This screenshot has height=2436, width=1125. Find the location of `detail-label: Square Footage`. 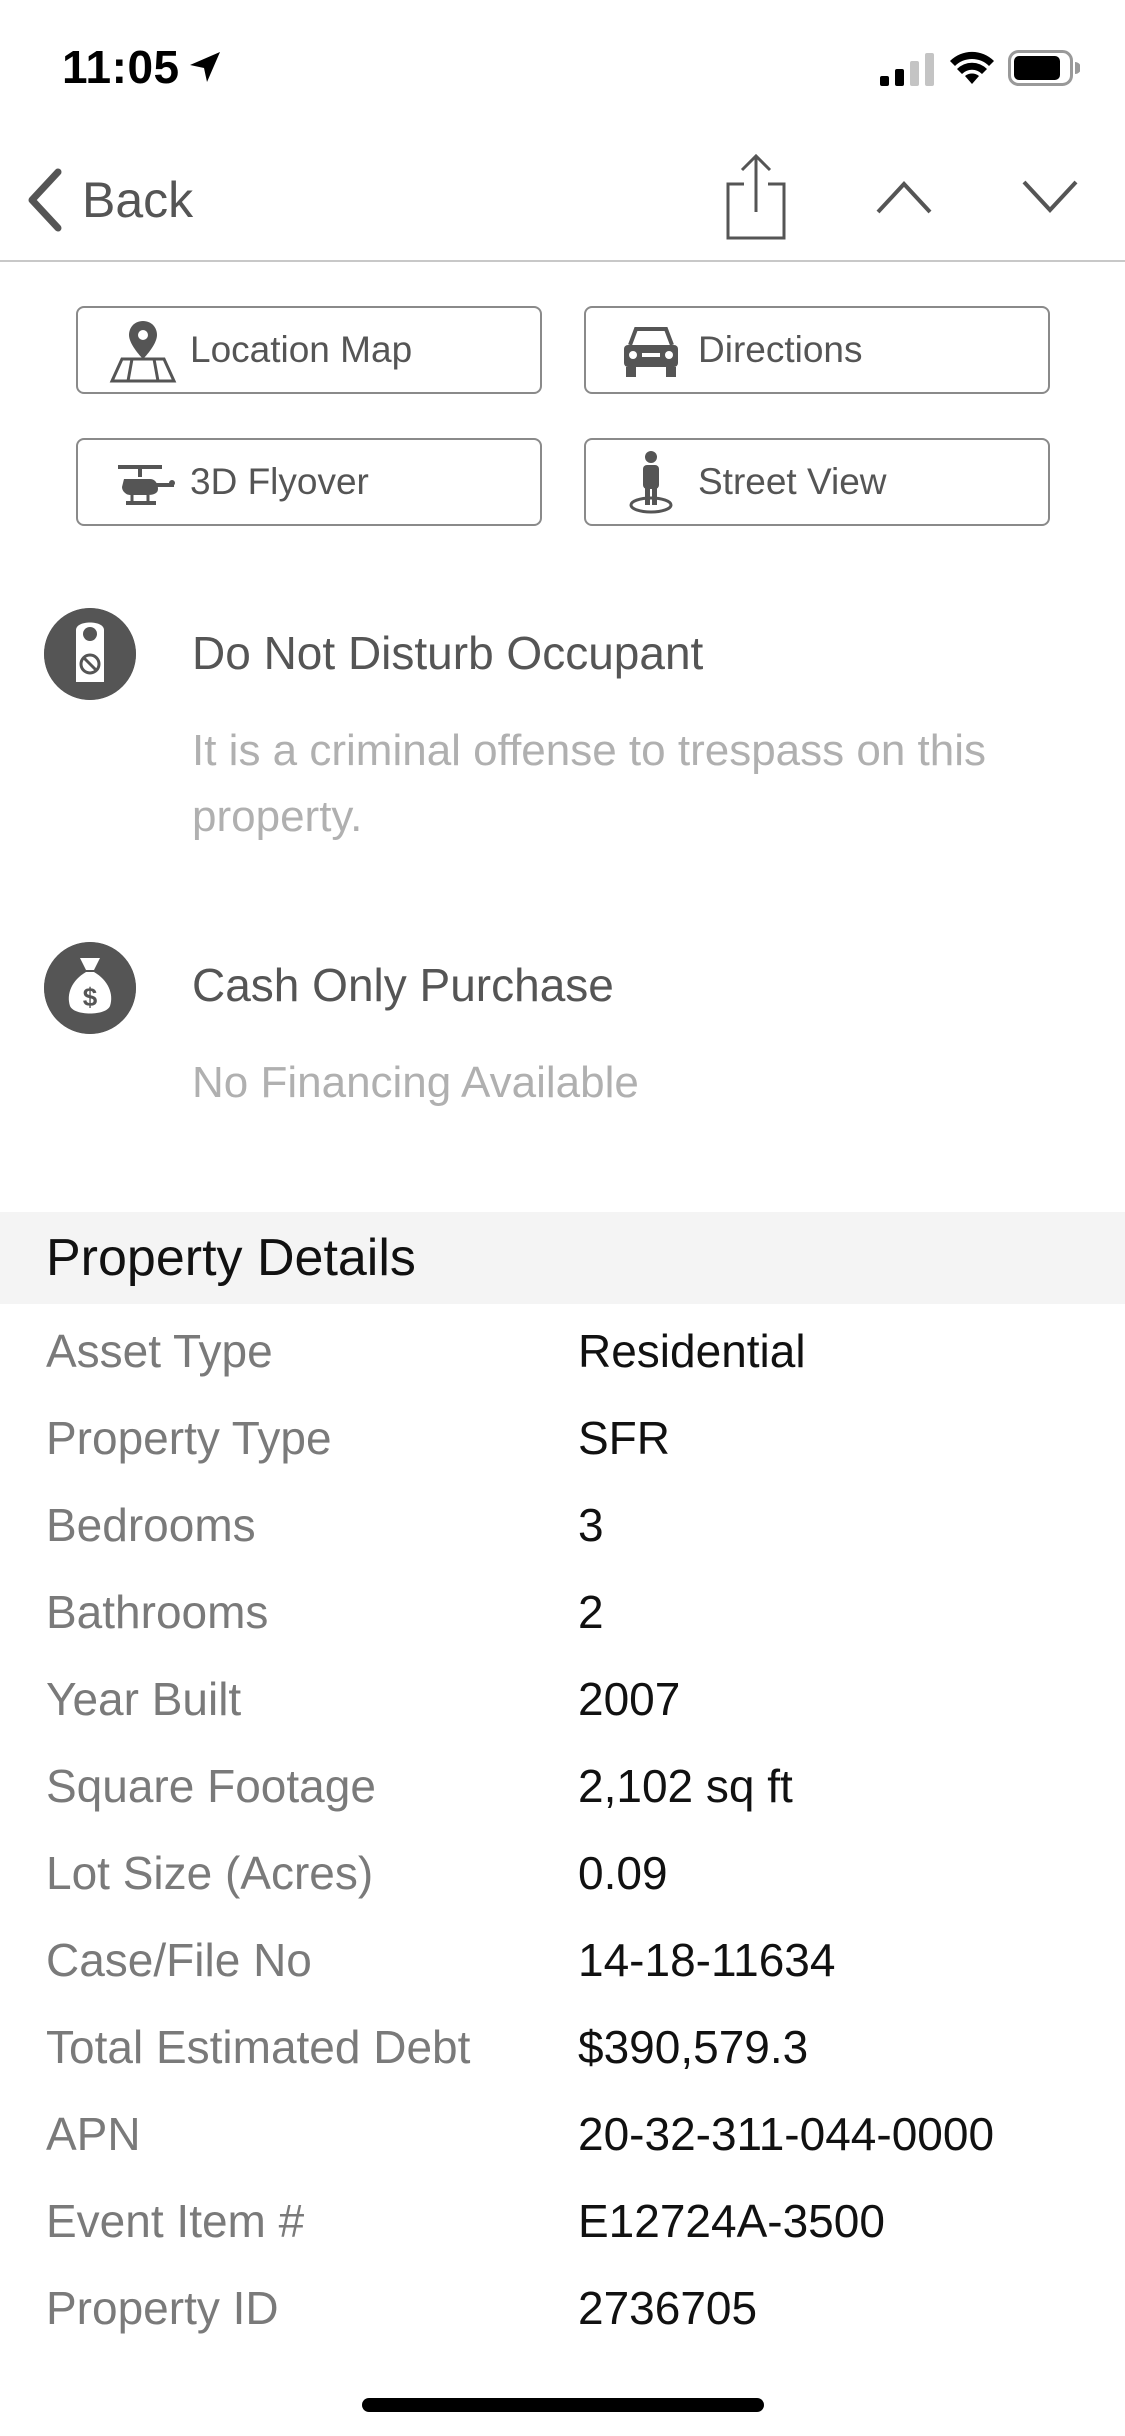

detail-label: Square Footage is located at coordinates (211, 1786).